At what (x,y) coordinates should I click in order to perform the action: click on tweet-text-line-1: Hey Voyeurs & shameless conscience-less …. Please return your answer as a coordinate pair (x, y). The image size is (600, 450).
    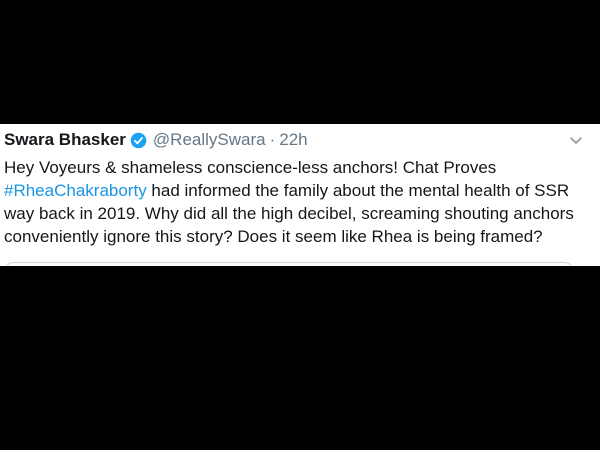
    Looking at the image, I should click on (250, 167).